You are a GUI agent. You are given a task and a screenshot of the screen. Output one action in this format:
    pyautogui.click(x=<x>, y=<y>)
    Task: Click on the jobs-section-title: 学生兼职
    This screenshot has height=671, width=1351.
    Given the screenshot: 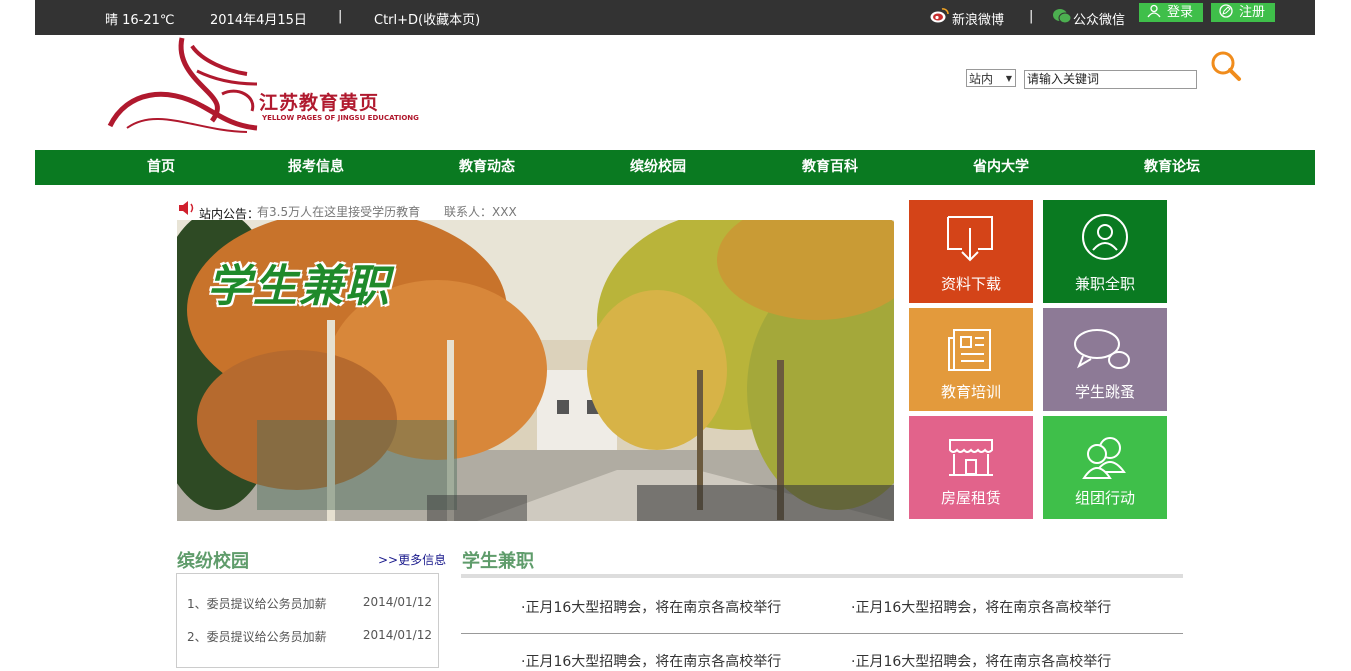 What is the action you would take?
    pyautogui.click(x=498, y=561)
    